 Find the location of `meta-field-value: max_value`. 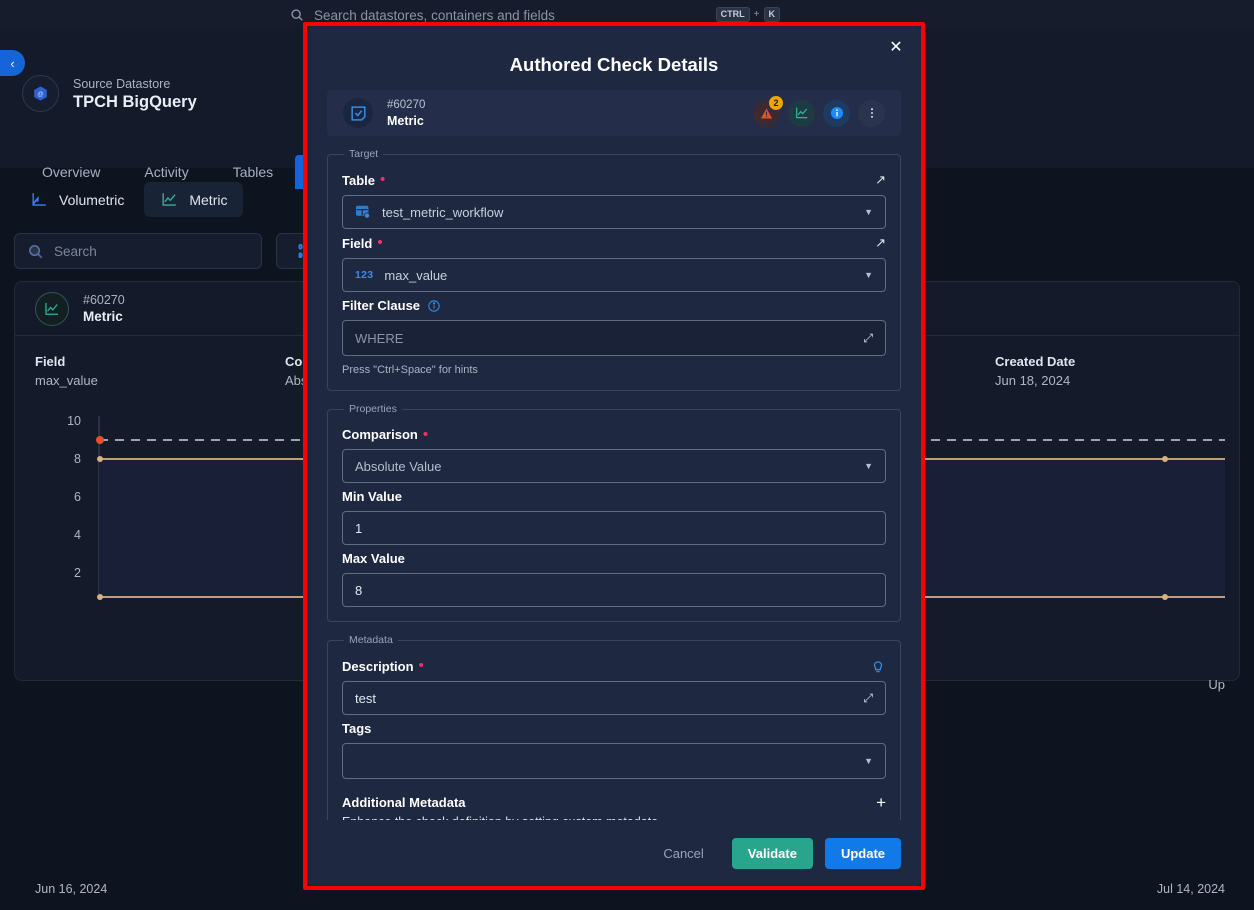

meta-field-value: max_value is located at coordinates (66, 380).